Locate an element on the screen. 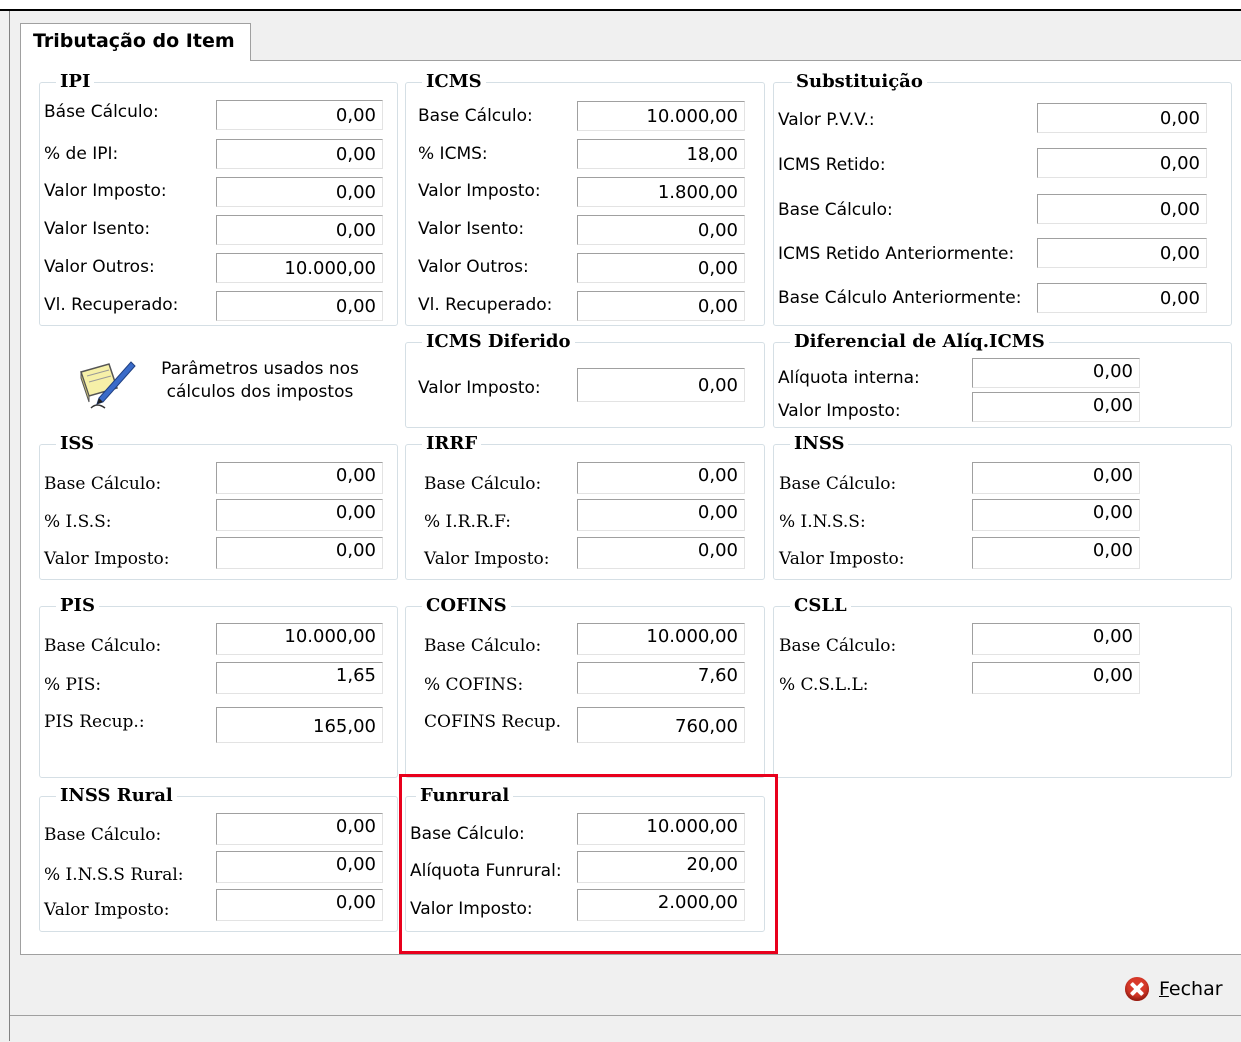 The height and width of the screenshot is (1042, 1241). ipi-recuperado-field: 0,00 is located at coordinates (299, 306).